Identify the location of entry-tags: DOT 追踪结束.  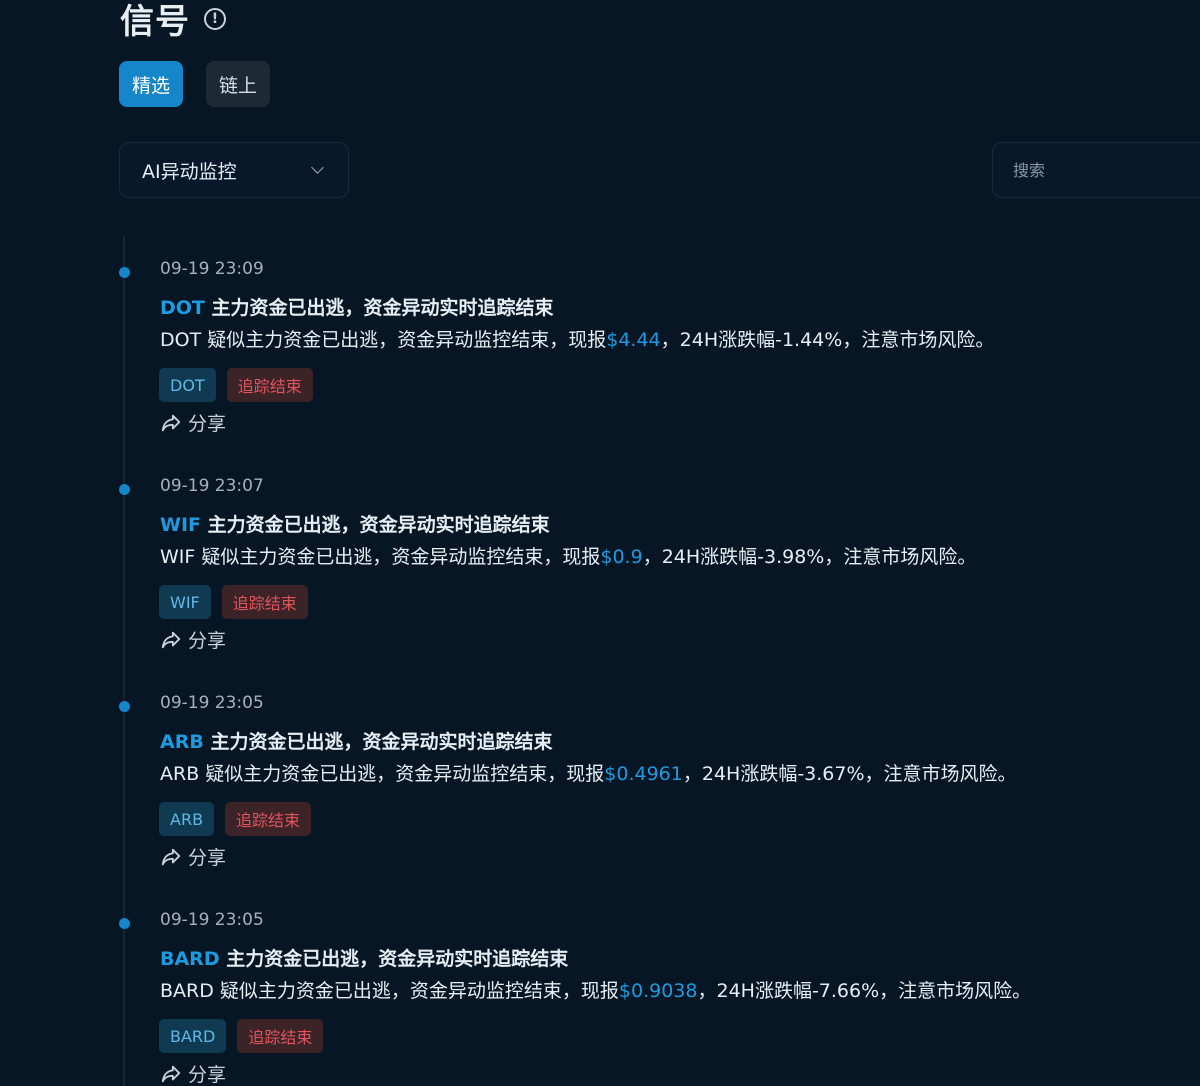
(236, 385).